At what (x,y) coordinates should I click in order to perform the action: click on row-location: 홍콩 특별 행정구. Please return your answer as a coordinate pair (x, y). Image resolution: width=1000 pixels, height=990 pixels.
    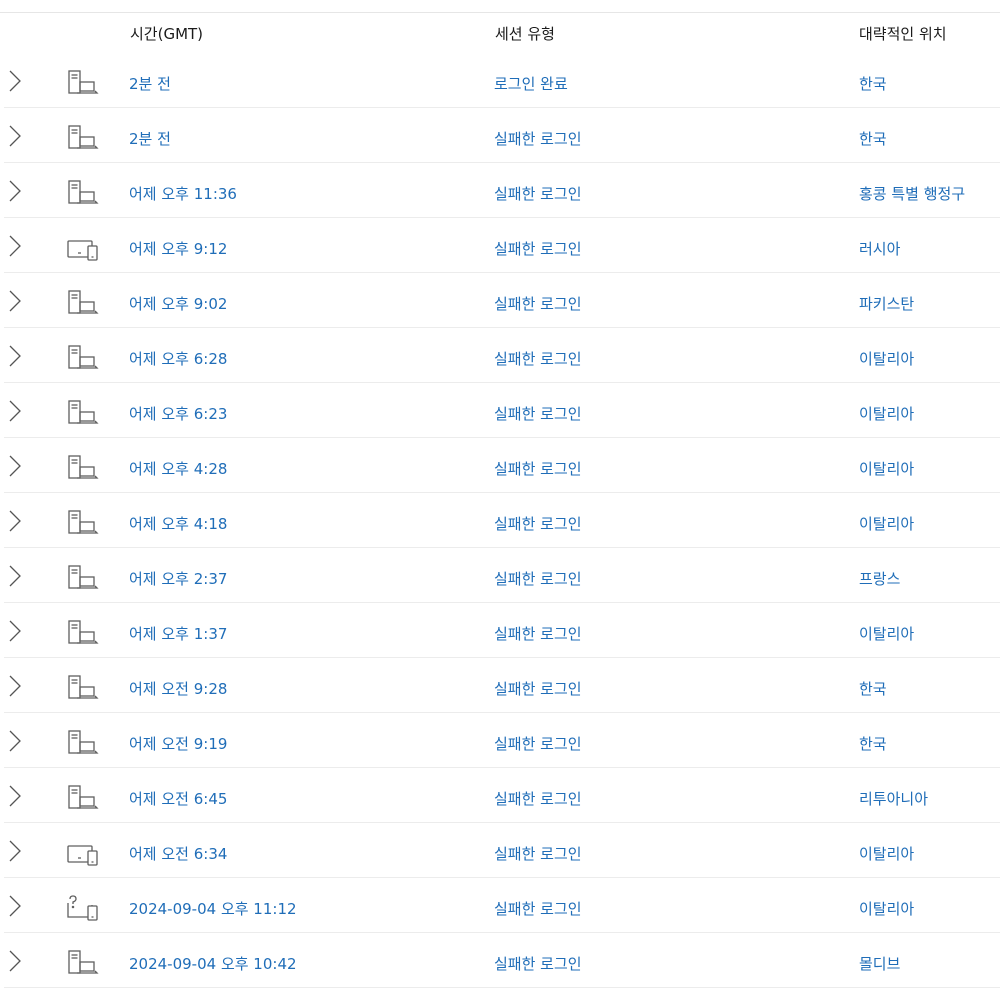
    Looking at the image, I should click on (912, 194).